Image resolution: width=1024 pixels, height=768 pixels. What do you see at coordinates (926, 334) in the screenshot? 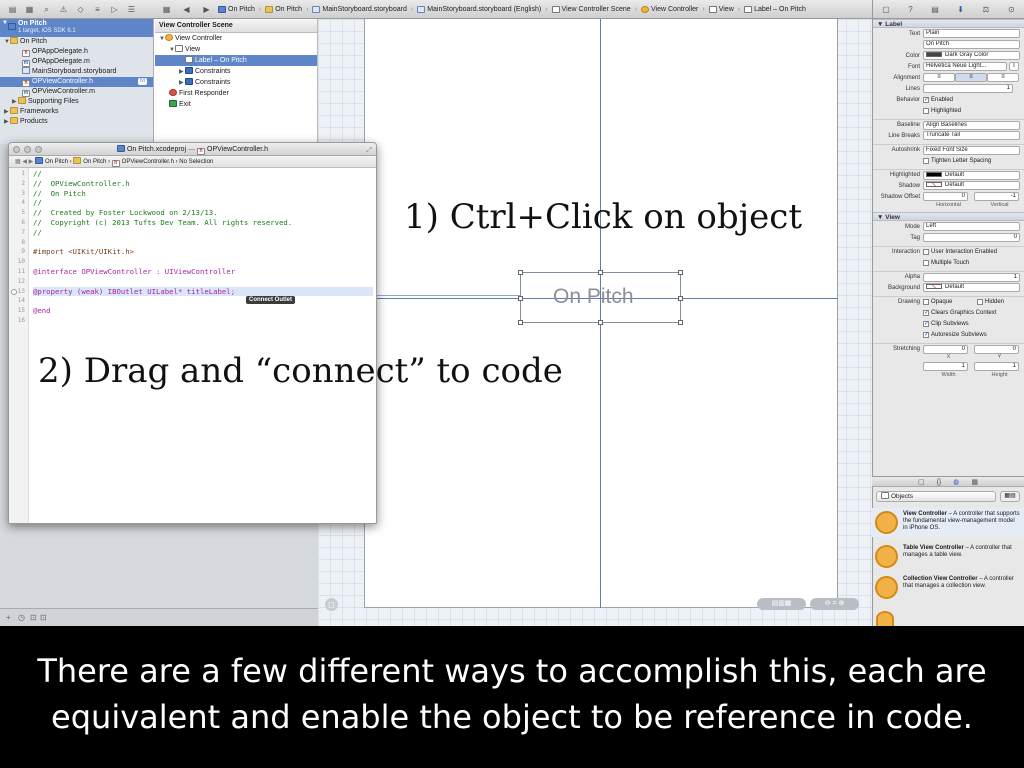
I see `autoresize-checkbox: ✓` at bounding box center [926, 334].